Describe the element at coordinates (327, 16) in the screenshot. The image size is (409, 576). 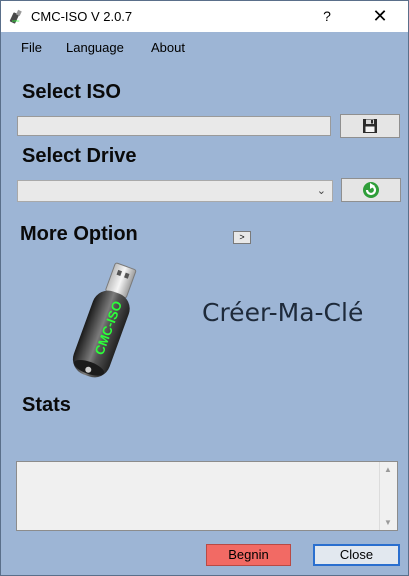
I see `help-button: ?` at that location.